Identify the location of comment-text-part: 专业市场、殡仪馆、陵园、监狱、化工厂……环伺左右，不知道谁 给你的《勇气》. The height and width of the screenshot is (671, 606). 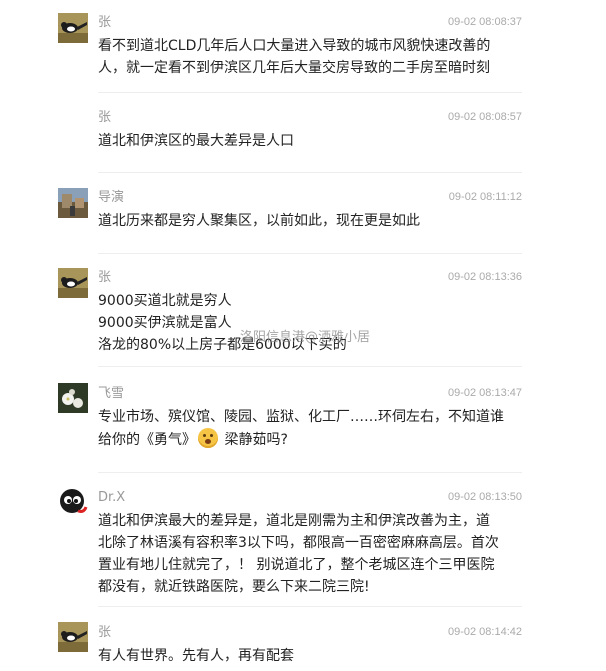
(301, 428).